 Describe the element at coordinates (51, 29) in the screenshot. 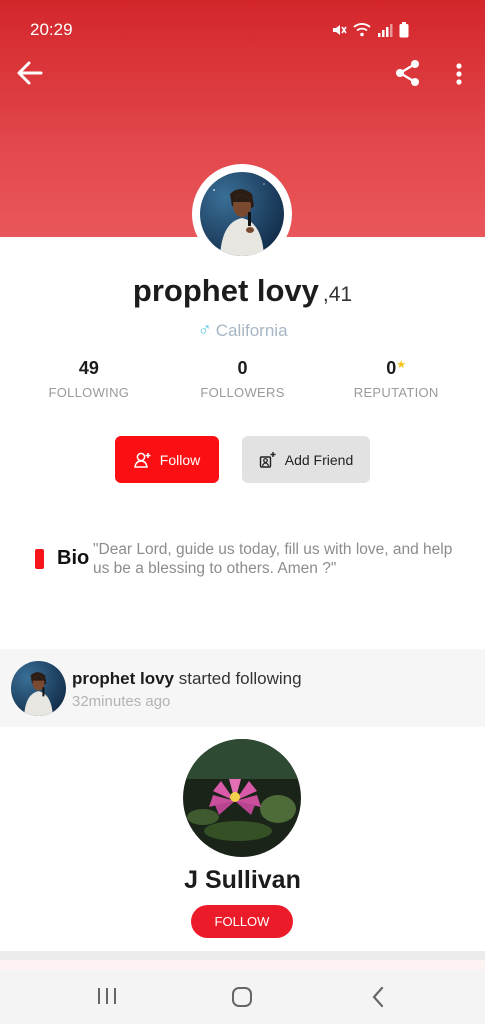

I see `status-time: 20:29` at that location.